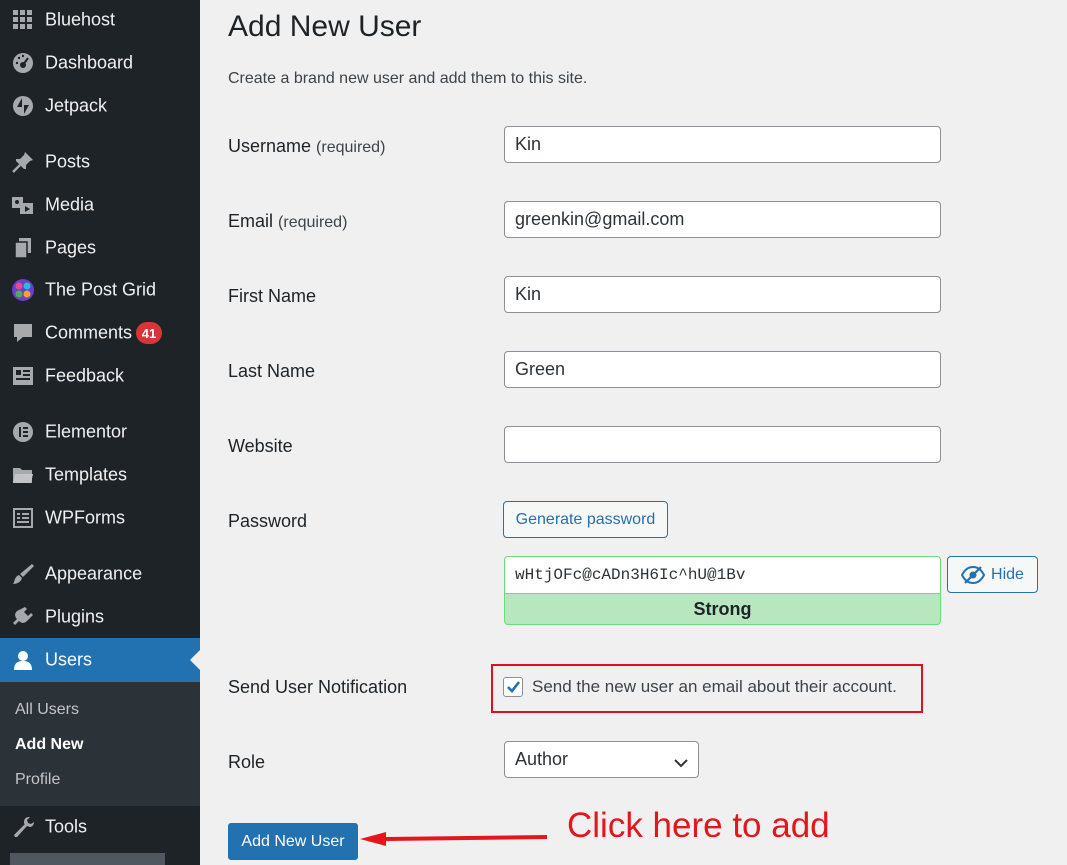 Image resolution: width=1067 pixels, height=865 pixels. Describe the element at coordinates (86, 474) in the screenshot. I see `sidebar-item-label: Templates` at that location.